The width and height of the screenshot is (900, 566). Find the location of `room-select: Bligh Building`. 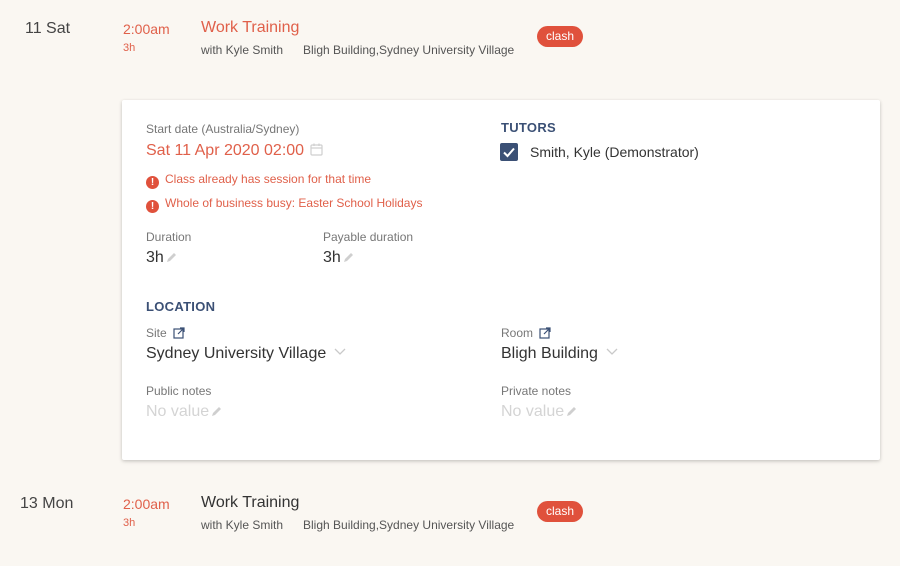

room-select: Bligh Building is located at coordinates (559, 354).